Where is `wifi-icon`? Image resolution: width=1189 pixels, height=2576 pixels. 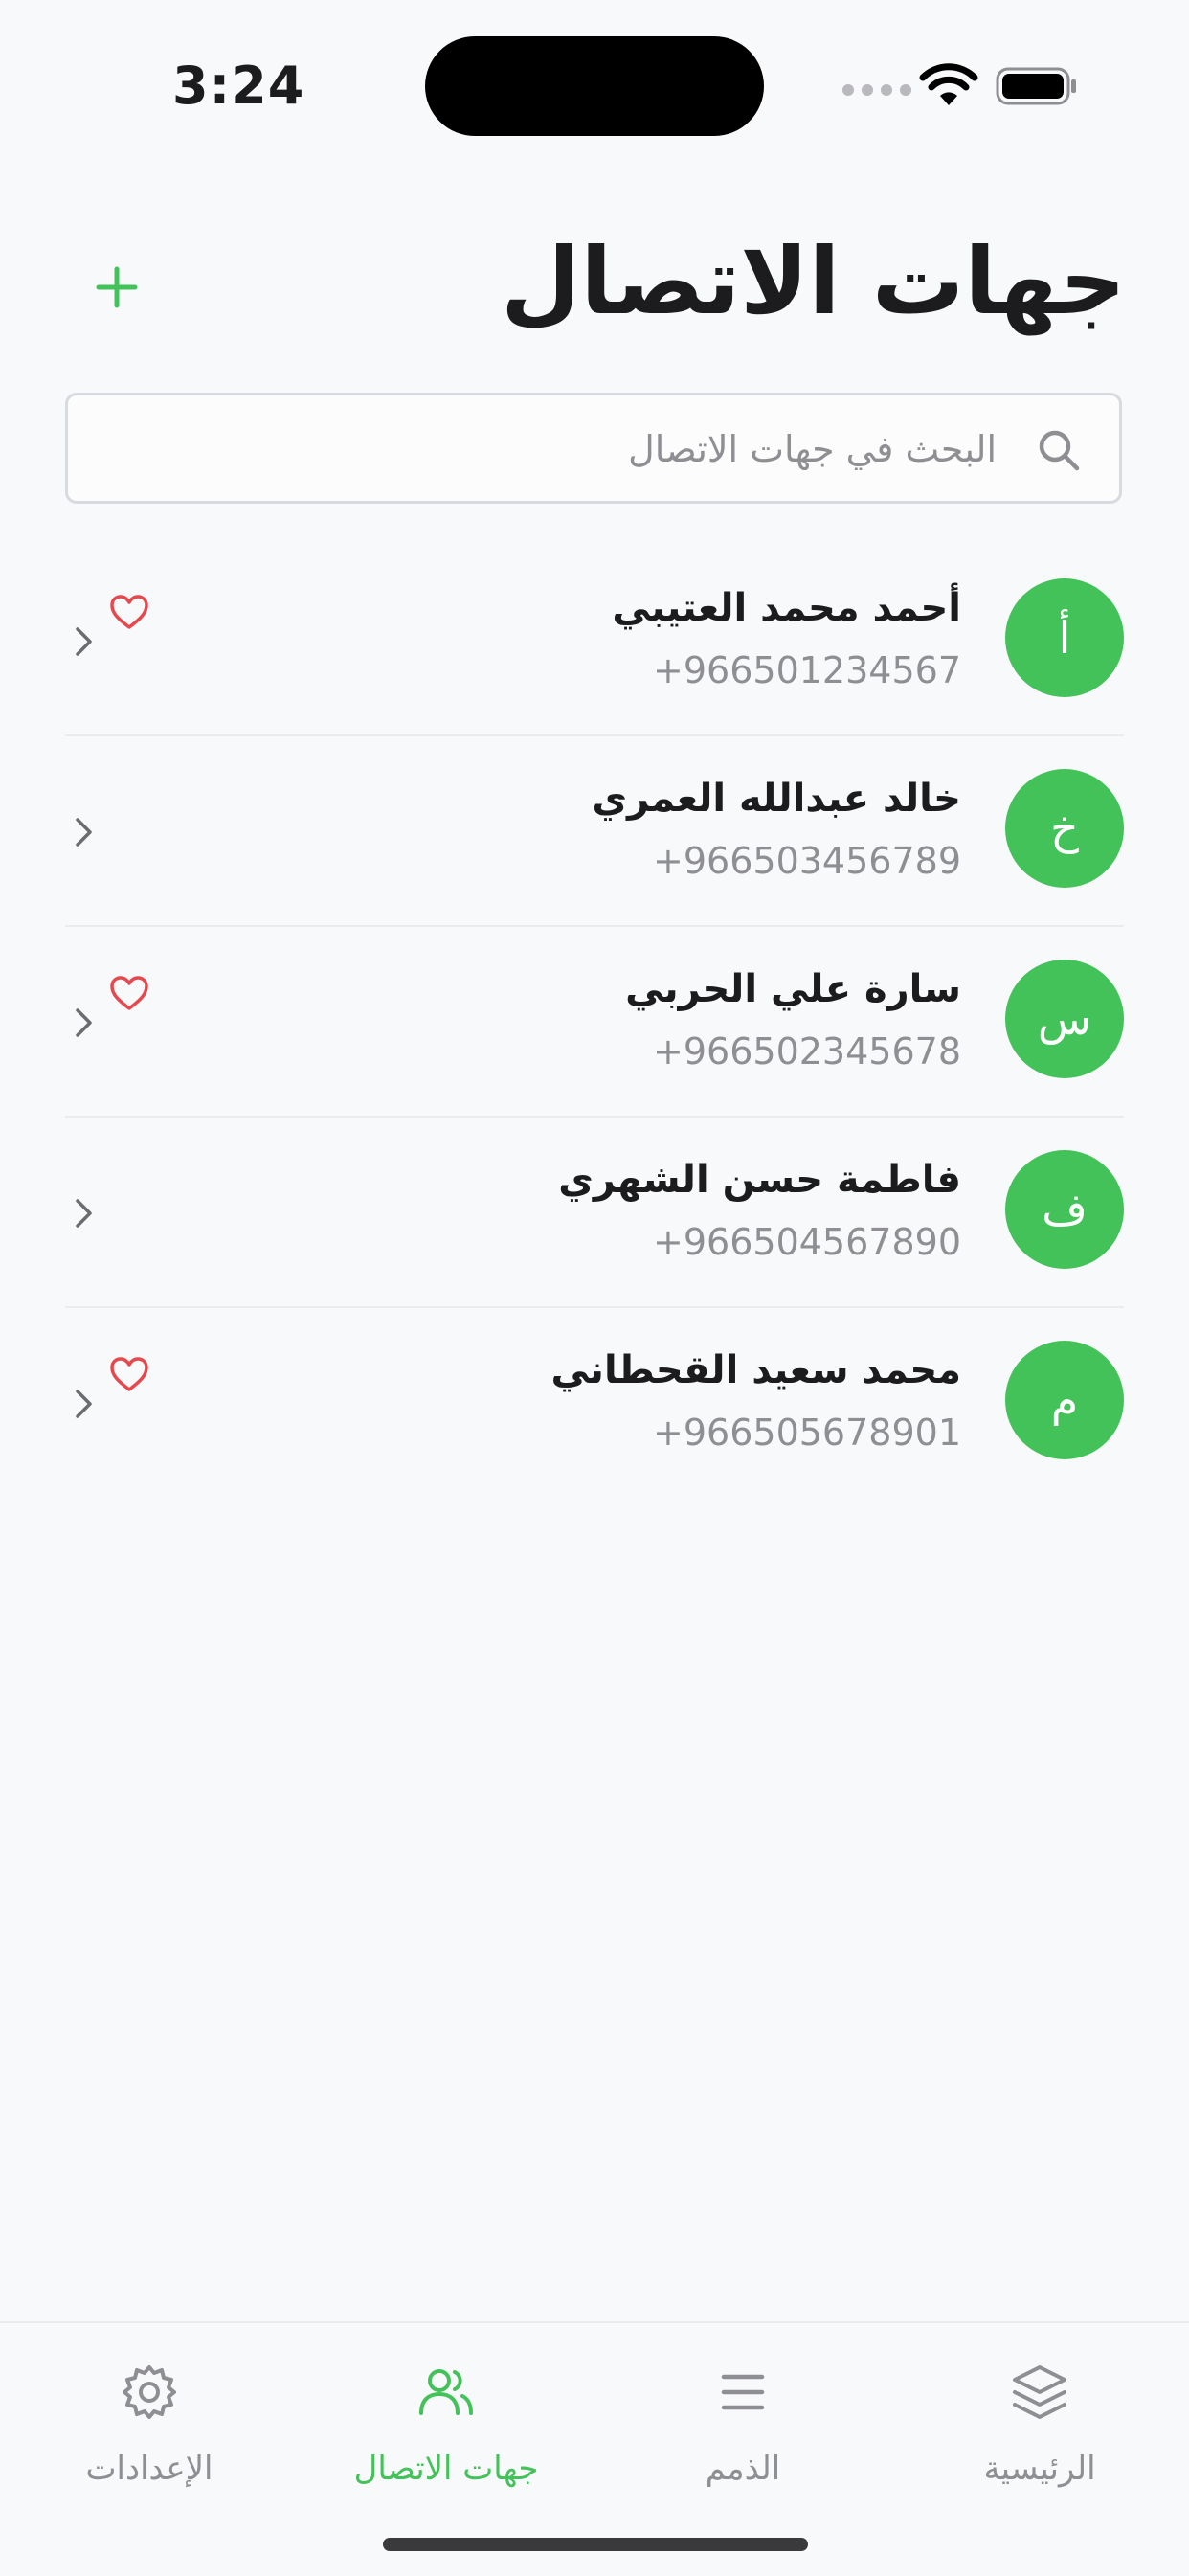
wifi-icon is located at coordinates (948, 84).